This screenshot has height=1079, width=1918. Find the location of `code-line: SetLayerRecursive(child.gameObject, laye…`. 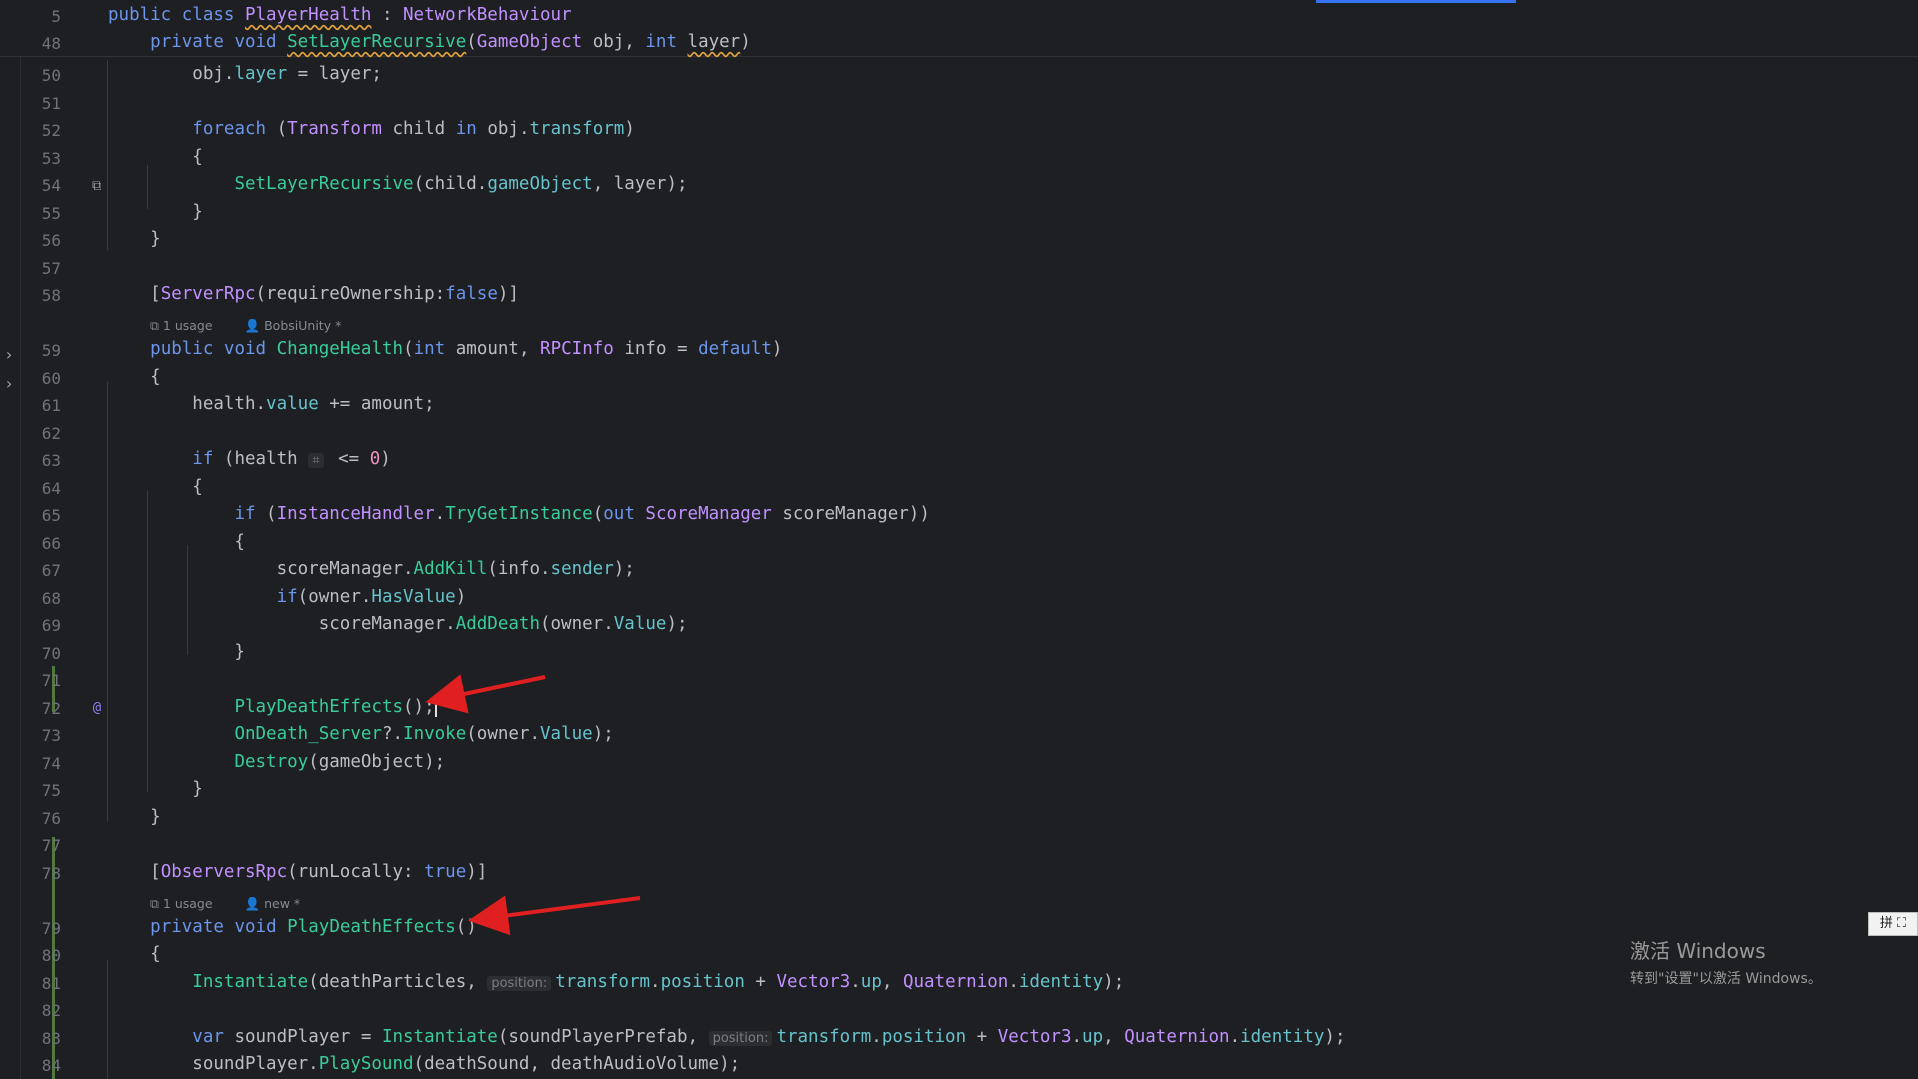

code-line: SetLayerRecursive(child.gameObject, laye… is located at coordinates (397, 184).